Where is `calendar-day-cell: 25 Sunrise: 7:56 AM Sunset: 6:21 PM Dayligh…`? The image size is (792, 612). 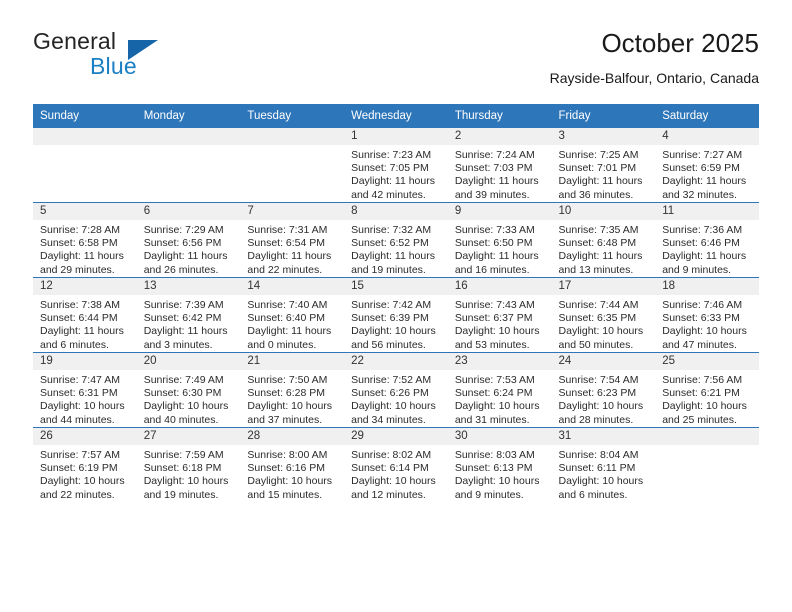 calendar-day-cell: 25 Sunrise: 7:56 AM Sunset: 6:21 PM Dayligh… is located at coordinates (707, 390).